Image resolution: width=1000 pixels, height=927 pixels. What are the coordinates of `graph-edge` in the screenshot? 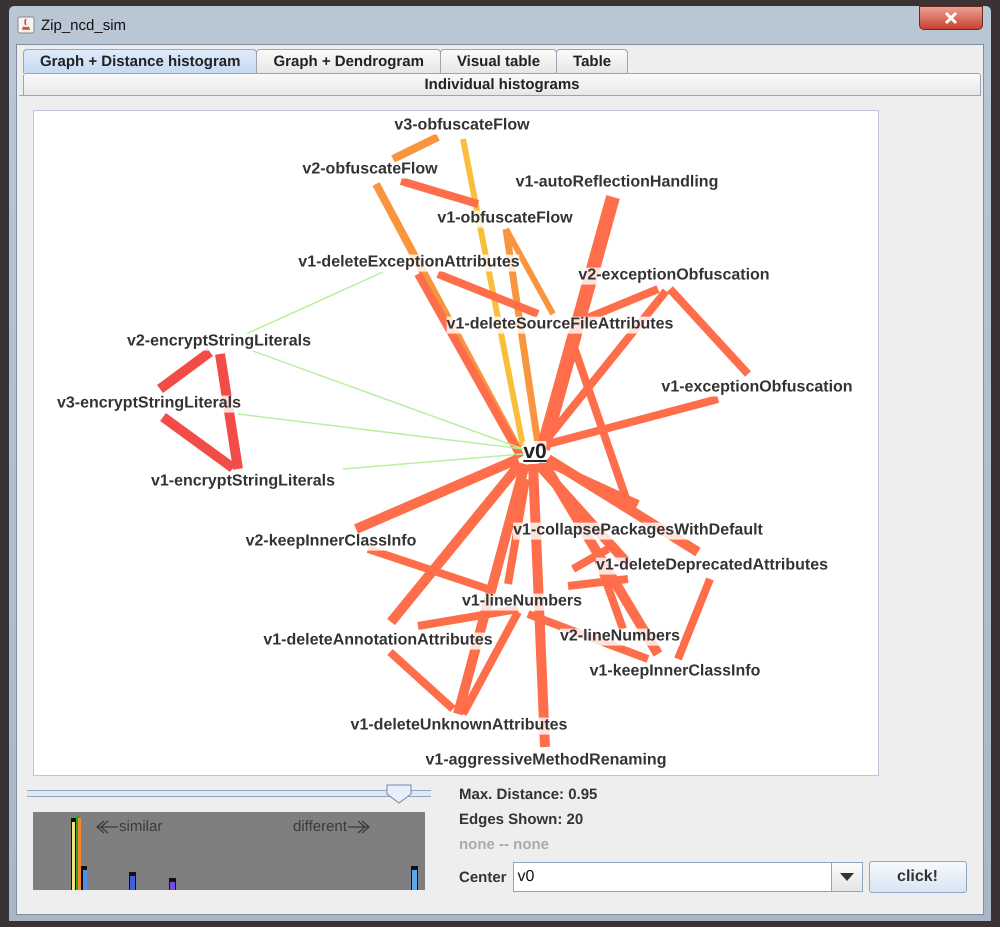 It's located at (415, 148).